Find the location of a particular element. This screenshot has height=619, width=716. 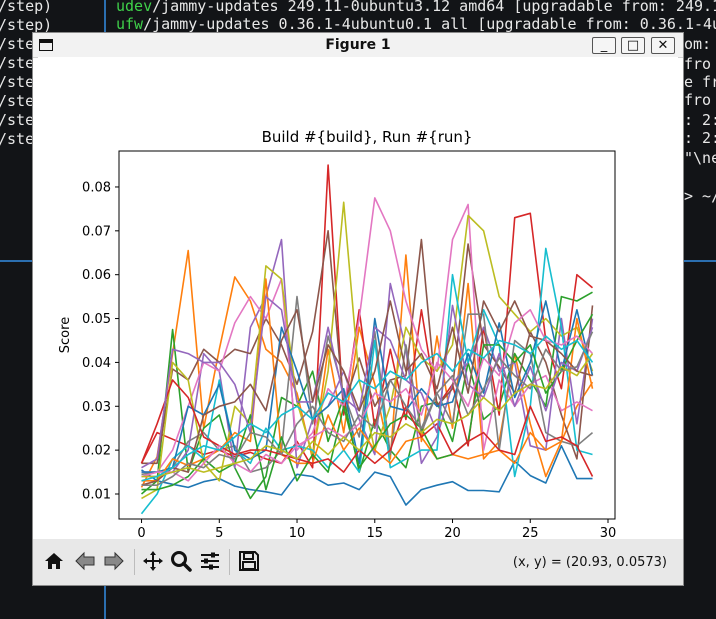

terminal-pane-divider-lower is located at coordinates (105, 602).